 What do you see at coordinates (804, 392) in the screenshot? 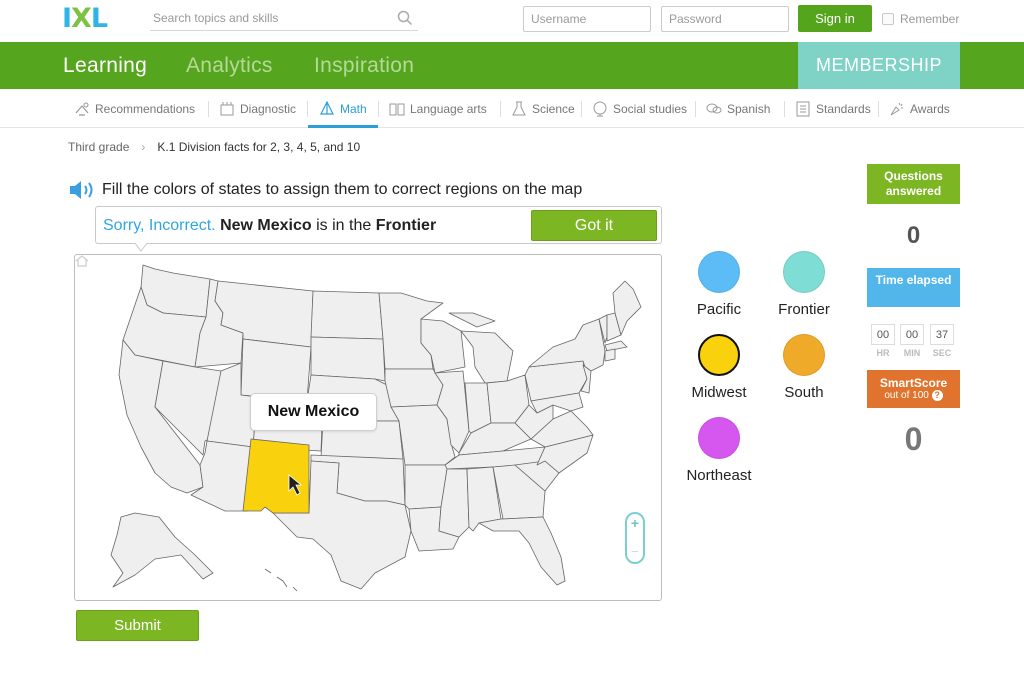
I see `region-label: South` at bounding box center [804, 392].